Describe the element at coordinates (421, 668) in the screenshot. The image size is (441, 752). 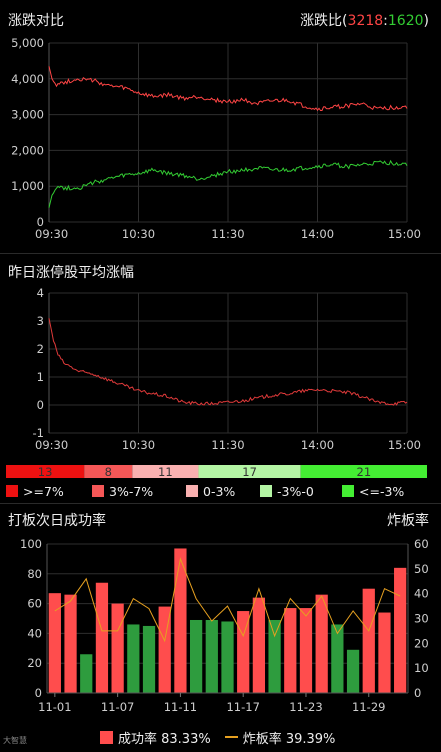
I see `y2-tick-label: 10` at that location.